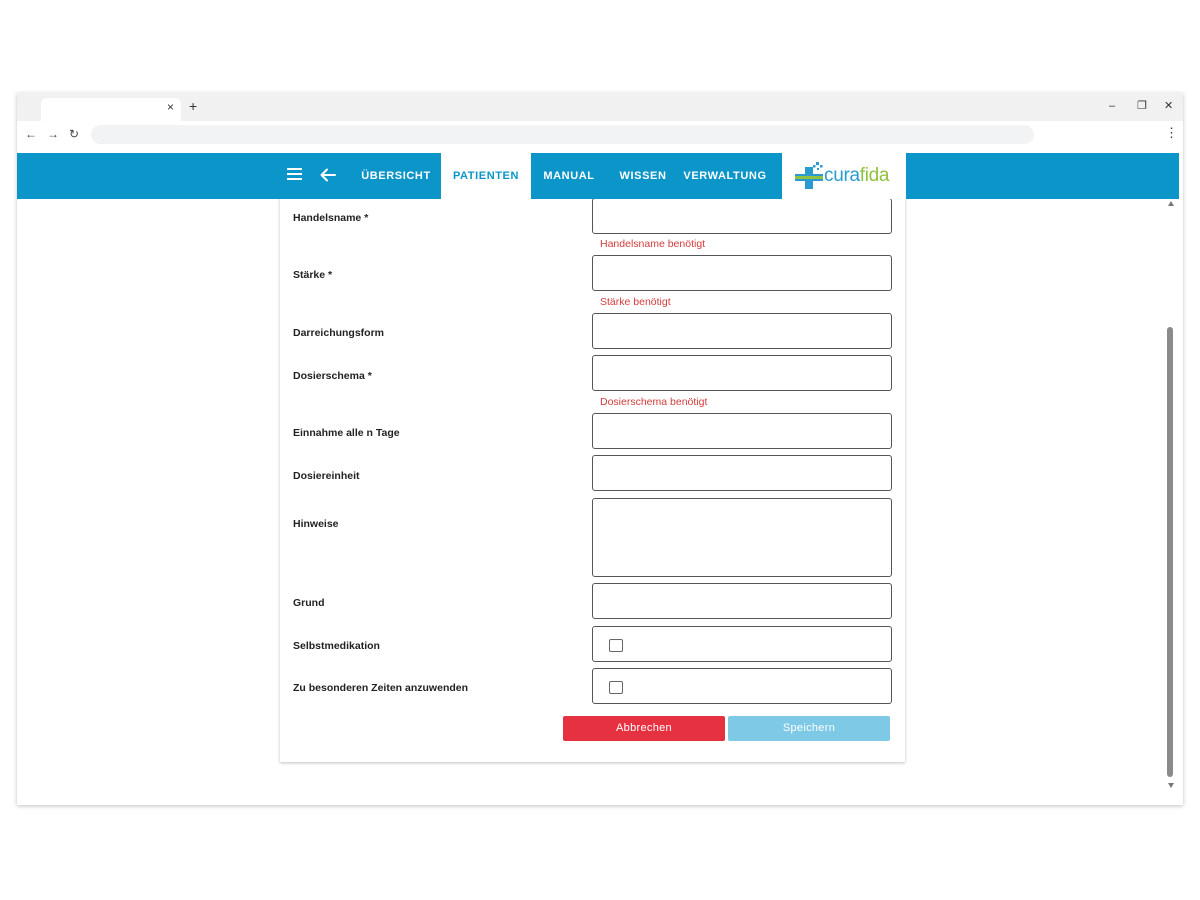 This screenshot has width=1200, height=900. What do you see at coordinates (328, 175) in the screenshot?
I see `back-arrow-icon` at bounding box center [328, 175].